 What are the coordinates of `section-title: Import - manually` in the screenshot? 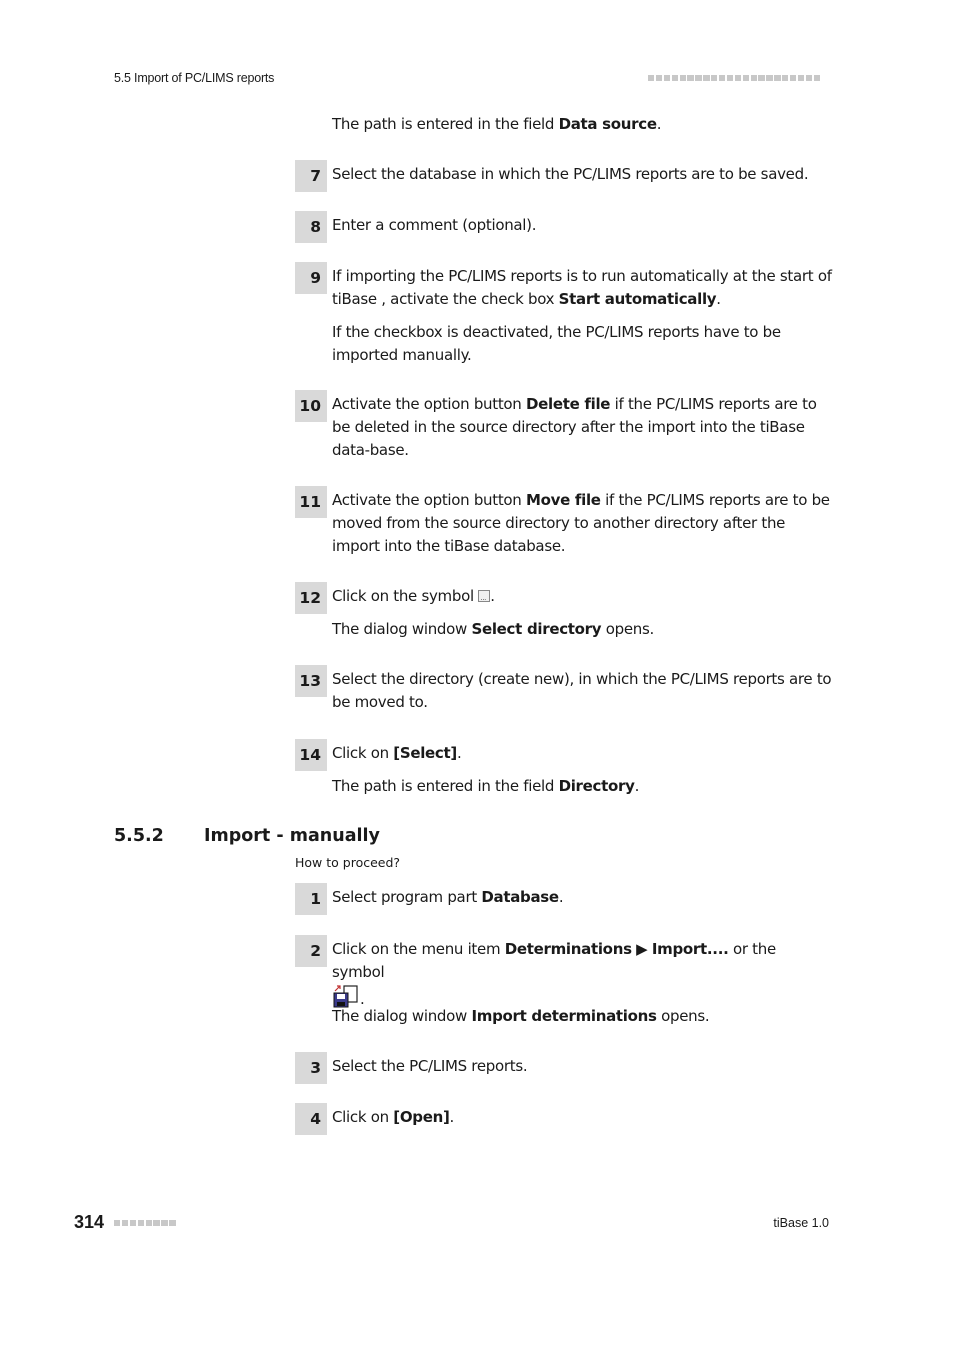 It's located at (292, 836).